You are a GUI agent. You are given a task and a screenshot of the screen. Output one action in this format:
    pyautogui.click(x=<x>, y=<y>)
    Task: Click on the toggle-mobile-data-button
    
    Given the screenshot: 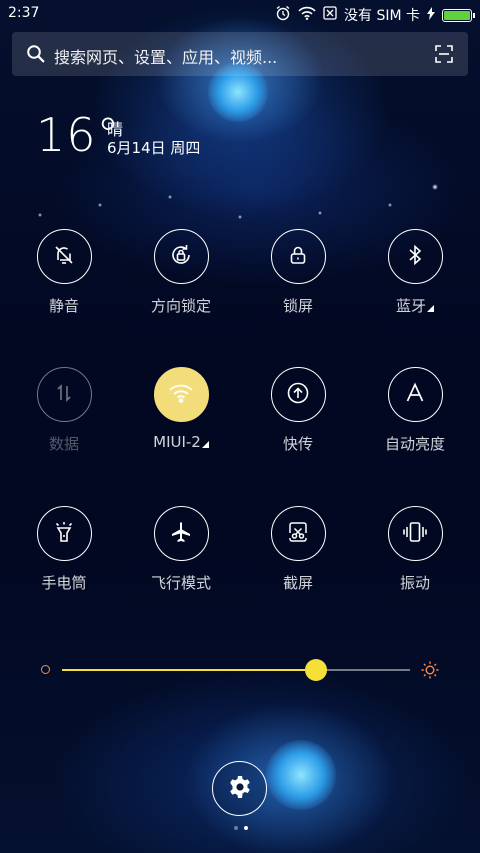 What is the action you would take?
    pyautogui.click(x=64, y=394)
    